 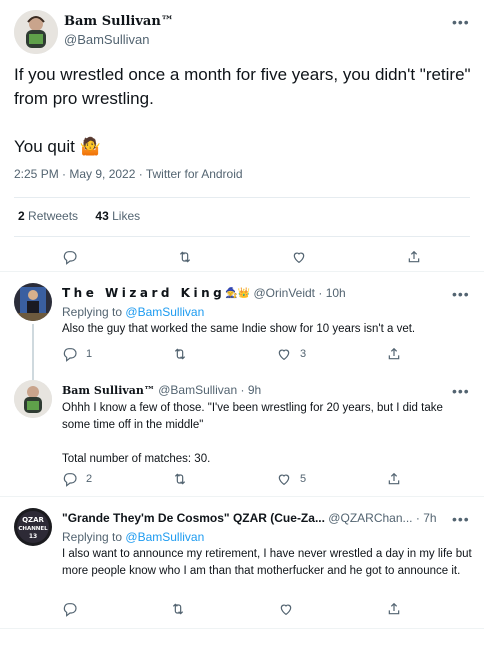 What do you see at coordinates (291, 479) in the screenshot?
I see `like-button: 5` at bounding box center [291, 479].